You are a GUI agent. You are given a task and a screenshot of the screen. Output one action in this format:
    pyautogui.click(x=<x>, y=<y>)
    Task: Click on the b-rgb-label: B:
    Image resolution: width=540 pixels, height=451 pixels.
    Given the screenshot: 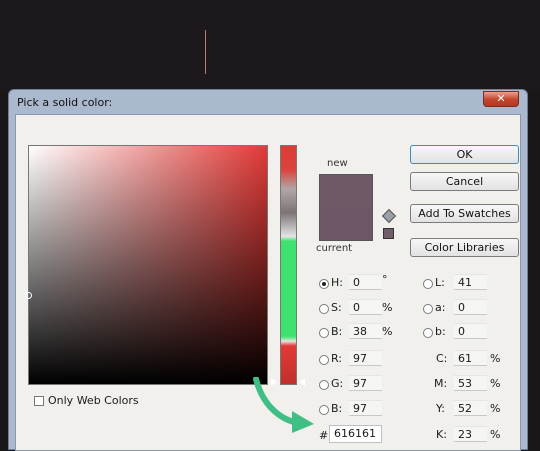 What is the action you would take?
    pyautogui.click(x=337, y=408)
    